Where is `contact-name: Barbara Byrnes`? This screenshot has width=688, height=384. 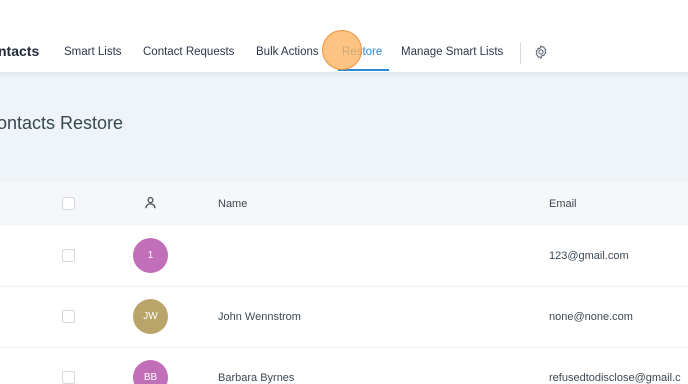 contact-name: Barbara Byrnes is located at coordinates (256, 378).